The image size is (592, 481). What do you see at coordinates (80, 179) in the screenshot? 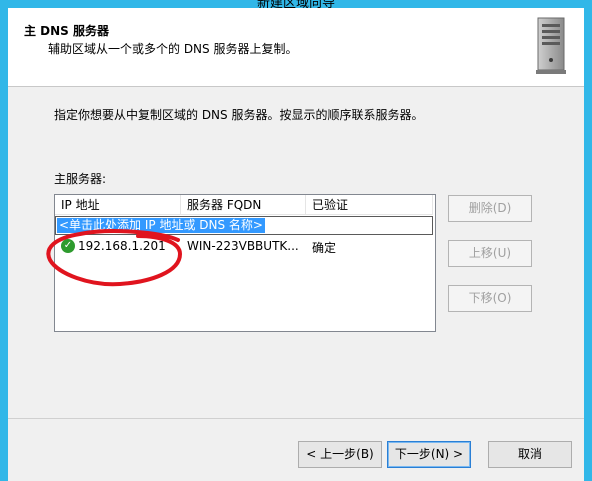
I see `list-label: 主服务器:` at bounding box center [80, 179].